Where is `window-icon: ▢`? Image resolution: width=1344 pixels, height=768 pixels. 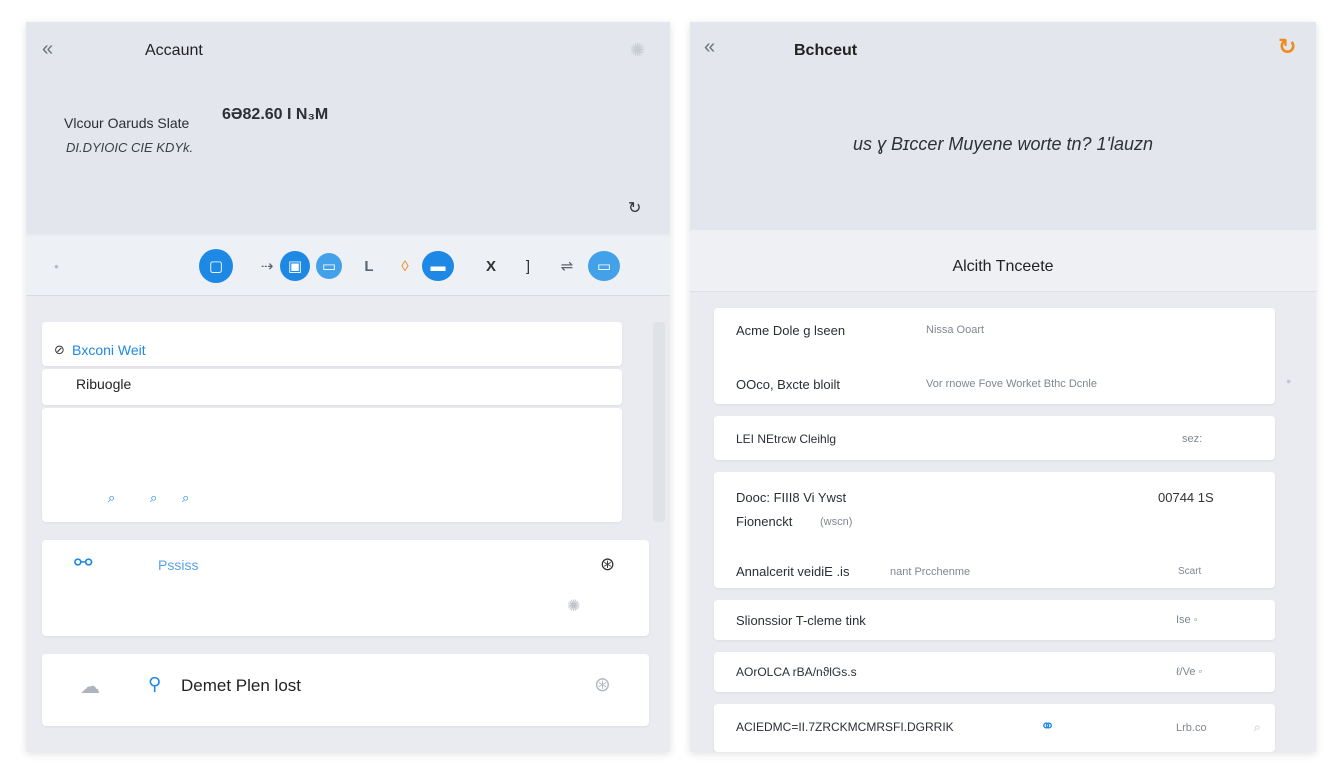 window-icon: ▢ is located at coordinates (216, 266).